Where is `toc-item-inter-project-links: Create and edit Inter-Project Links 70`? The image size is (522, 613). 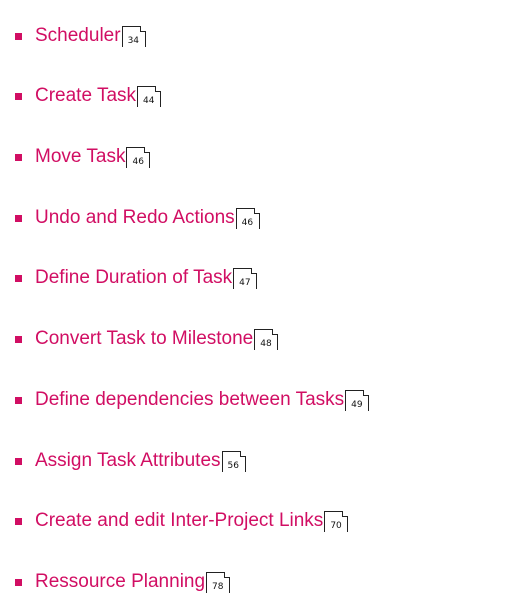
toc-item-inter-project-links: Create and edit Inter-Project Links 70 is located at coordinates (265, 522).